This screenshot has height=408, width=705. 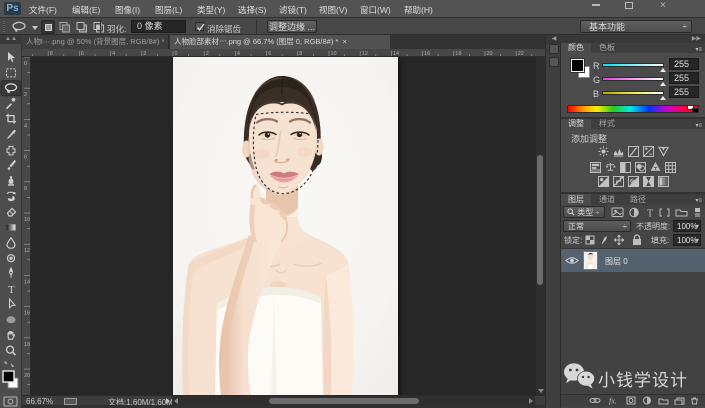 What do you see at coordinates (25, 64) in the screenshot?
I see `svg-text: 0` at bounding box center [25, 64].